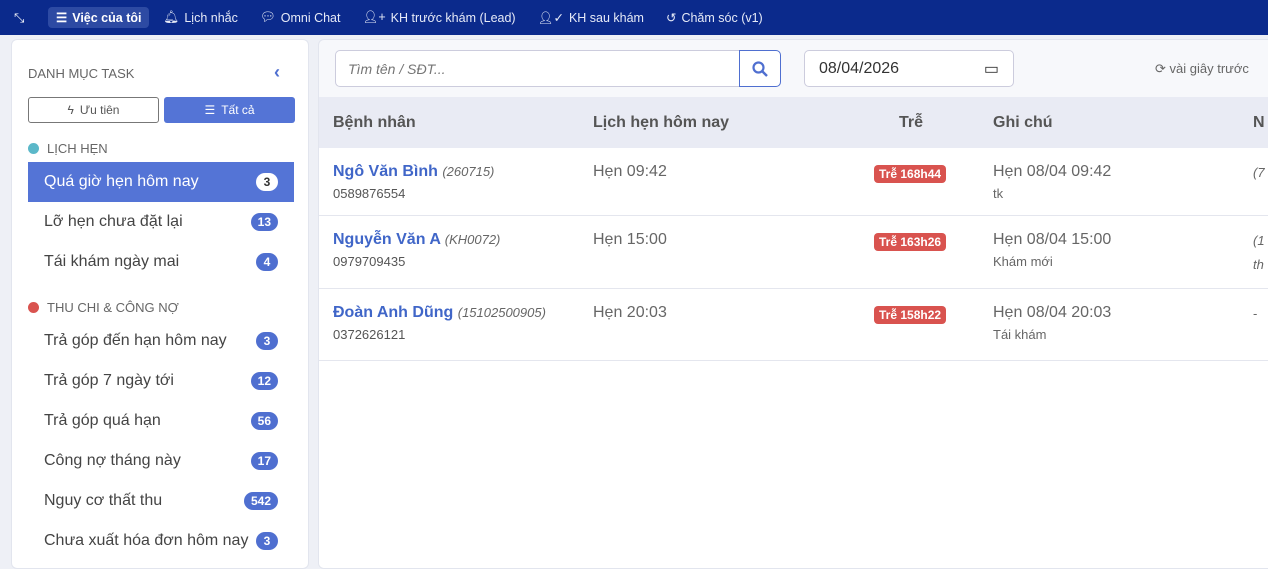 Image resolution: width=1268 pixels, height=569 pixels. Describe the element at coordinates (277, 72) in the screenshot. I see `chevron-left-icon: ‹` at that location.